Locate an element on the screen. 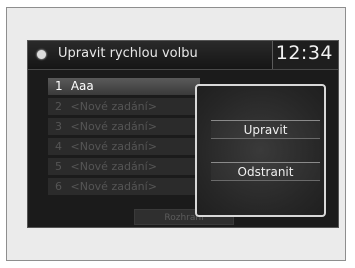  header-bar: Upravit rychlou volbu 12:34 is located at coordinates (183, 55).